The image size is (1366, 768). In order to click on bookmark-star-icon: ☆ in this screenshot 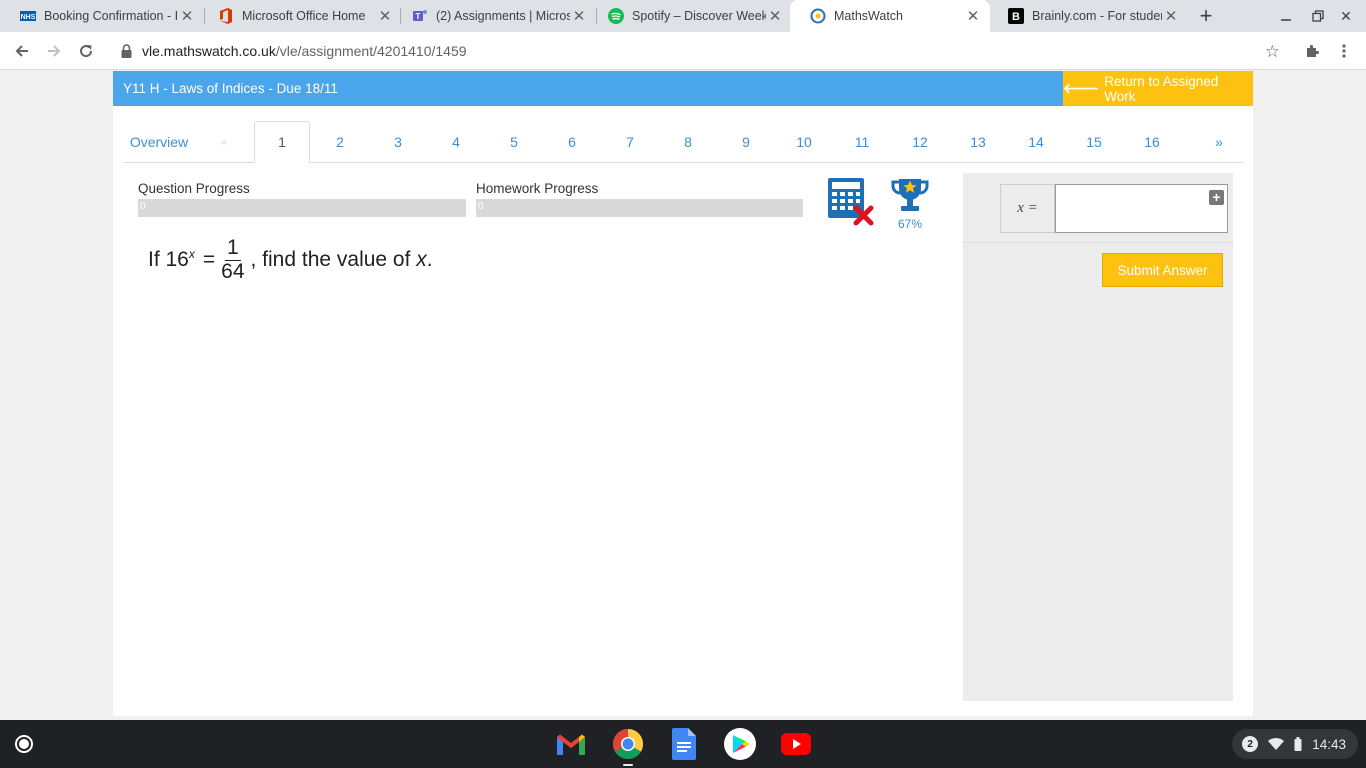, I will do `click(1272, 52)`.